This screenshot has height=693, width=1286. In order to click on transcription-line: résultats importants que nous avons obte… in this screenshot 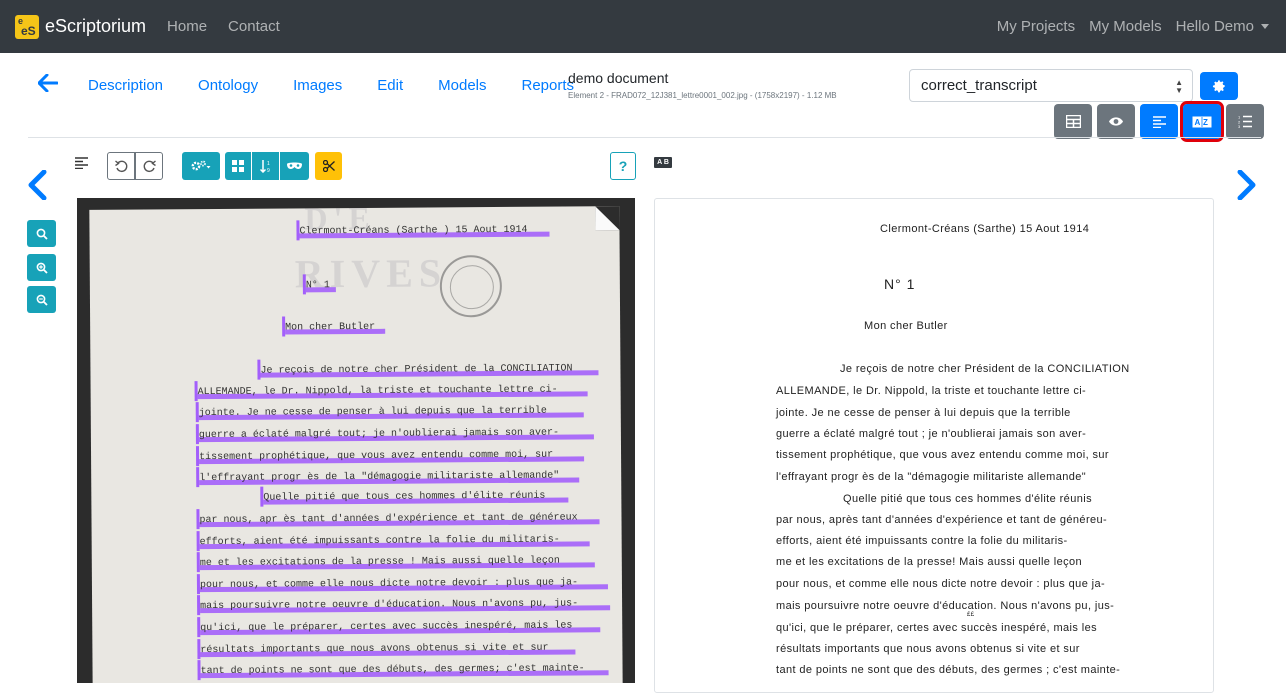, I will do `click(928, 649)`.